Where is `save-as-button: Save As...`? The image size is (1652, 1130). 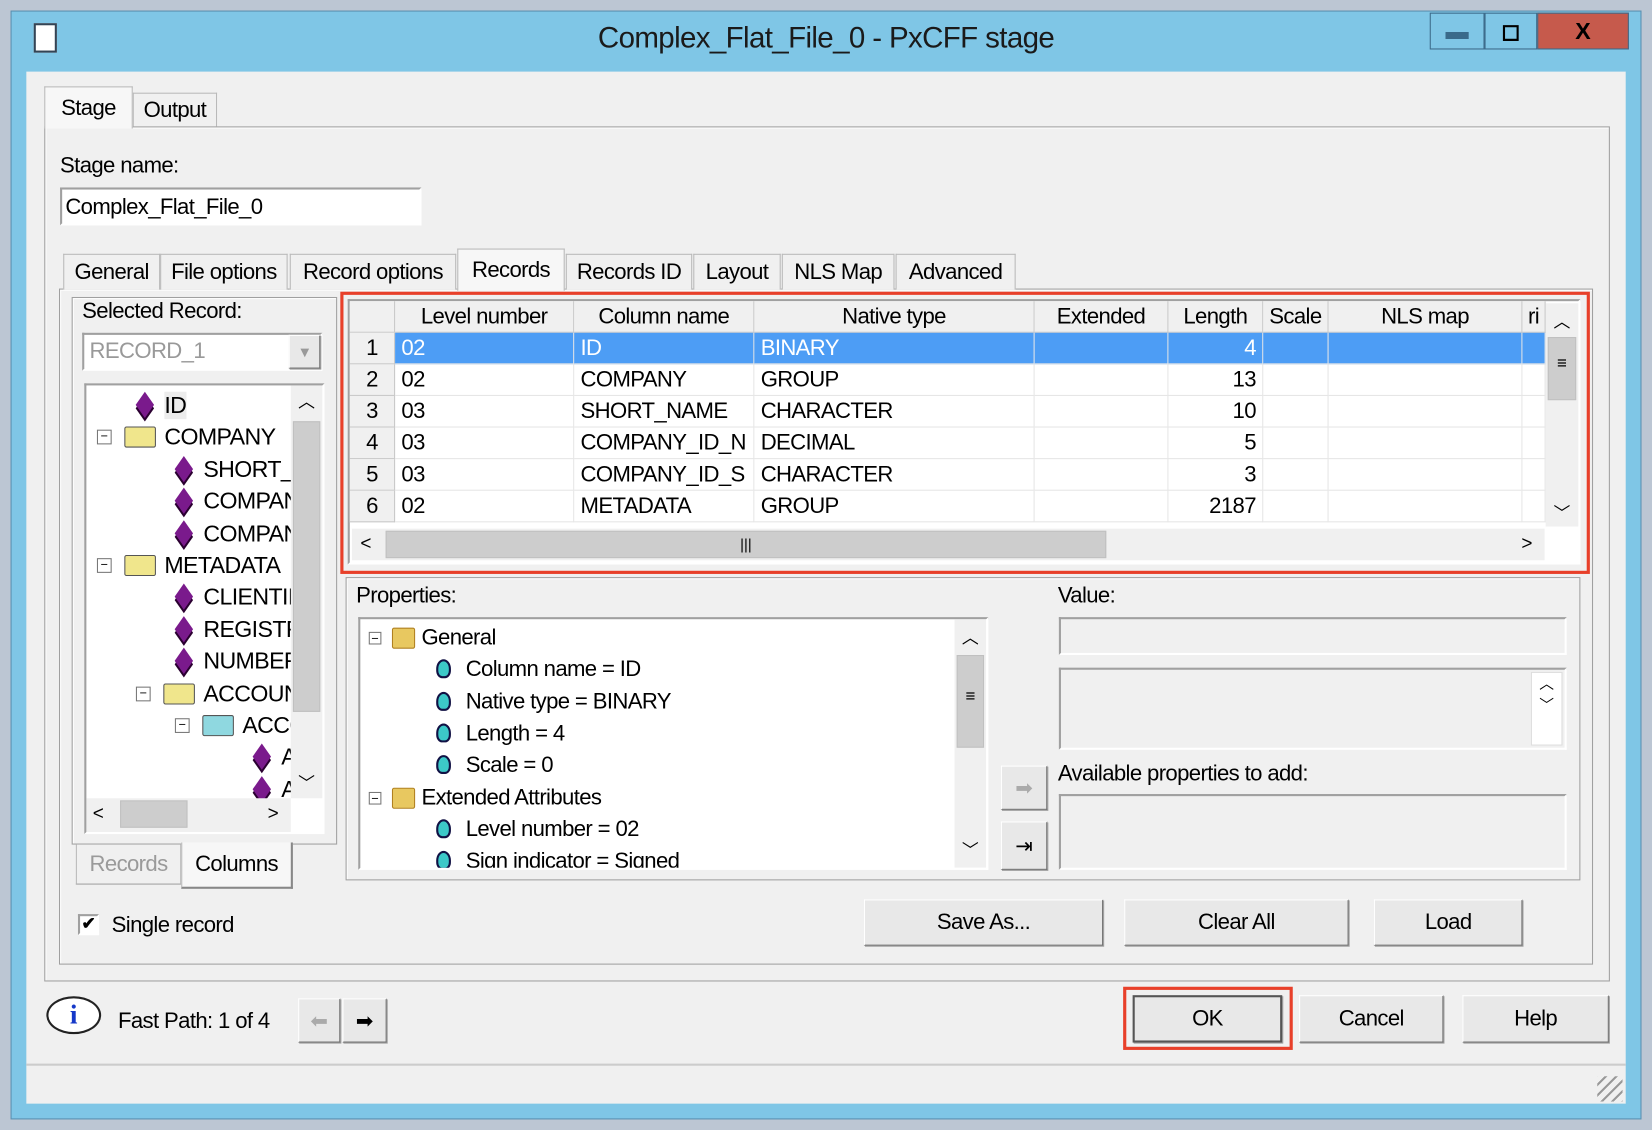
save-as-button: Save As... is located at coordinates (983, 922).